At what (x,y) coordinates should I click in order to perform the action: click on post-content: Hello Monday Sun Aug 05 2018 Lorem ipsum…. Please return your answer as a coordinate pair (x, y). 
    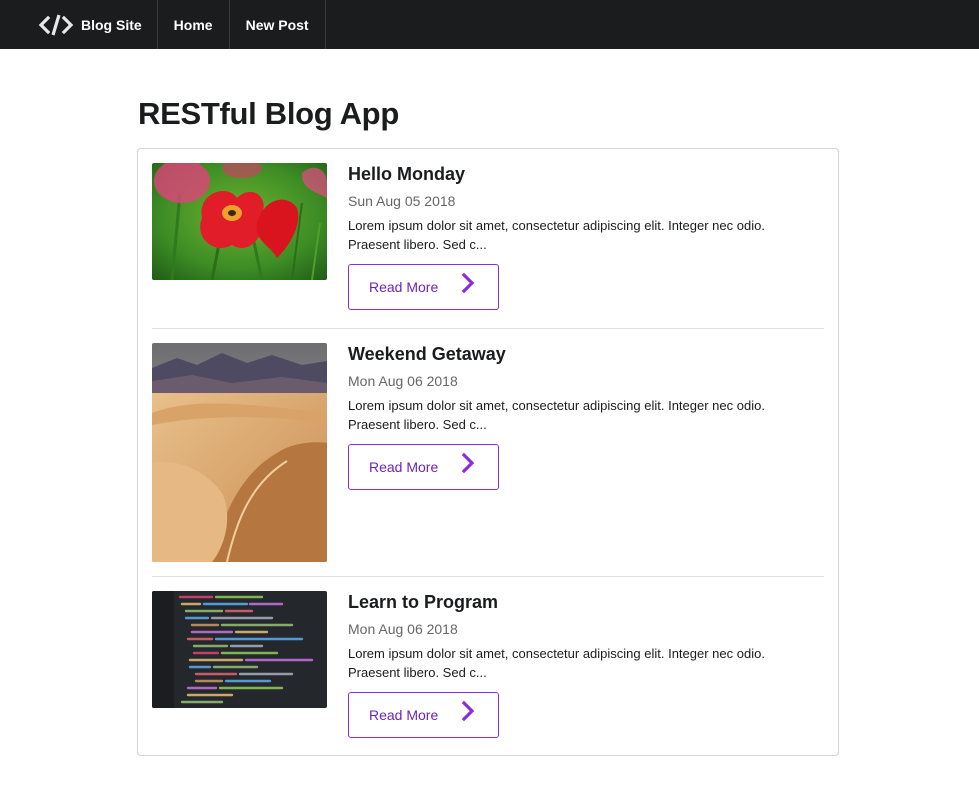
    Looking at the image, I should click on (583, 236).